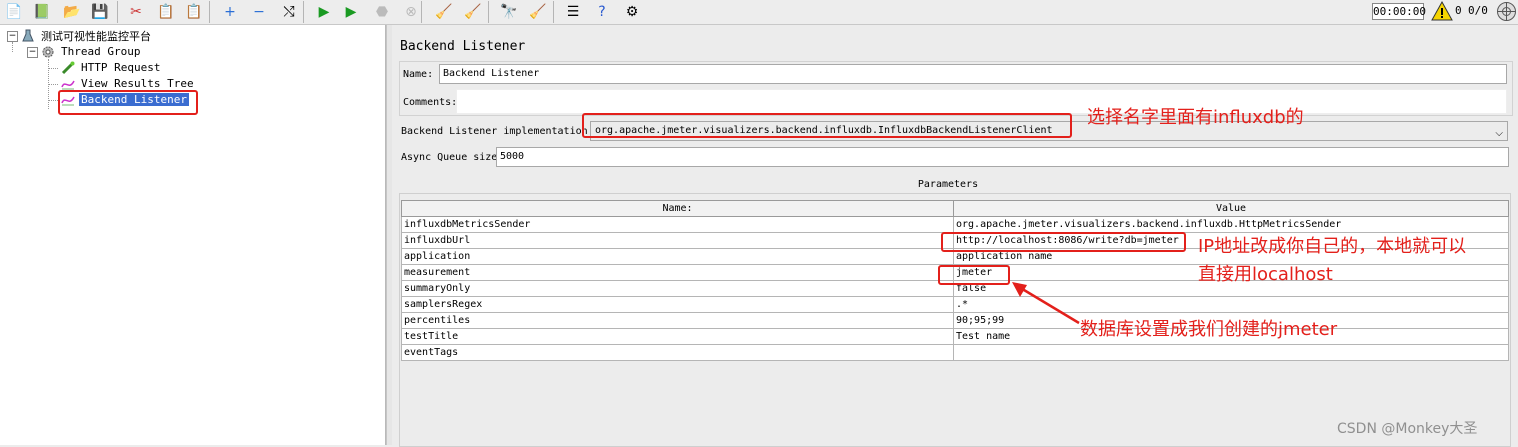 This screenshot has width=1518, height=447. What do you see at coordinates (137, 83) in the screenshot?
I see `tree-label-view-results-tree: View Results Tree` at bounding box center [137, 83].